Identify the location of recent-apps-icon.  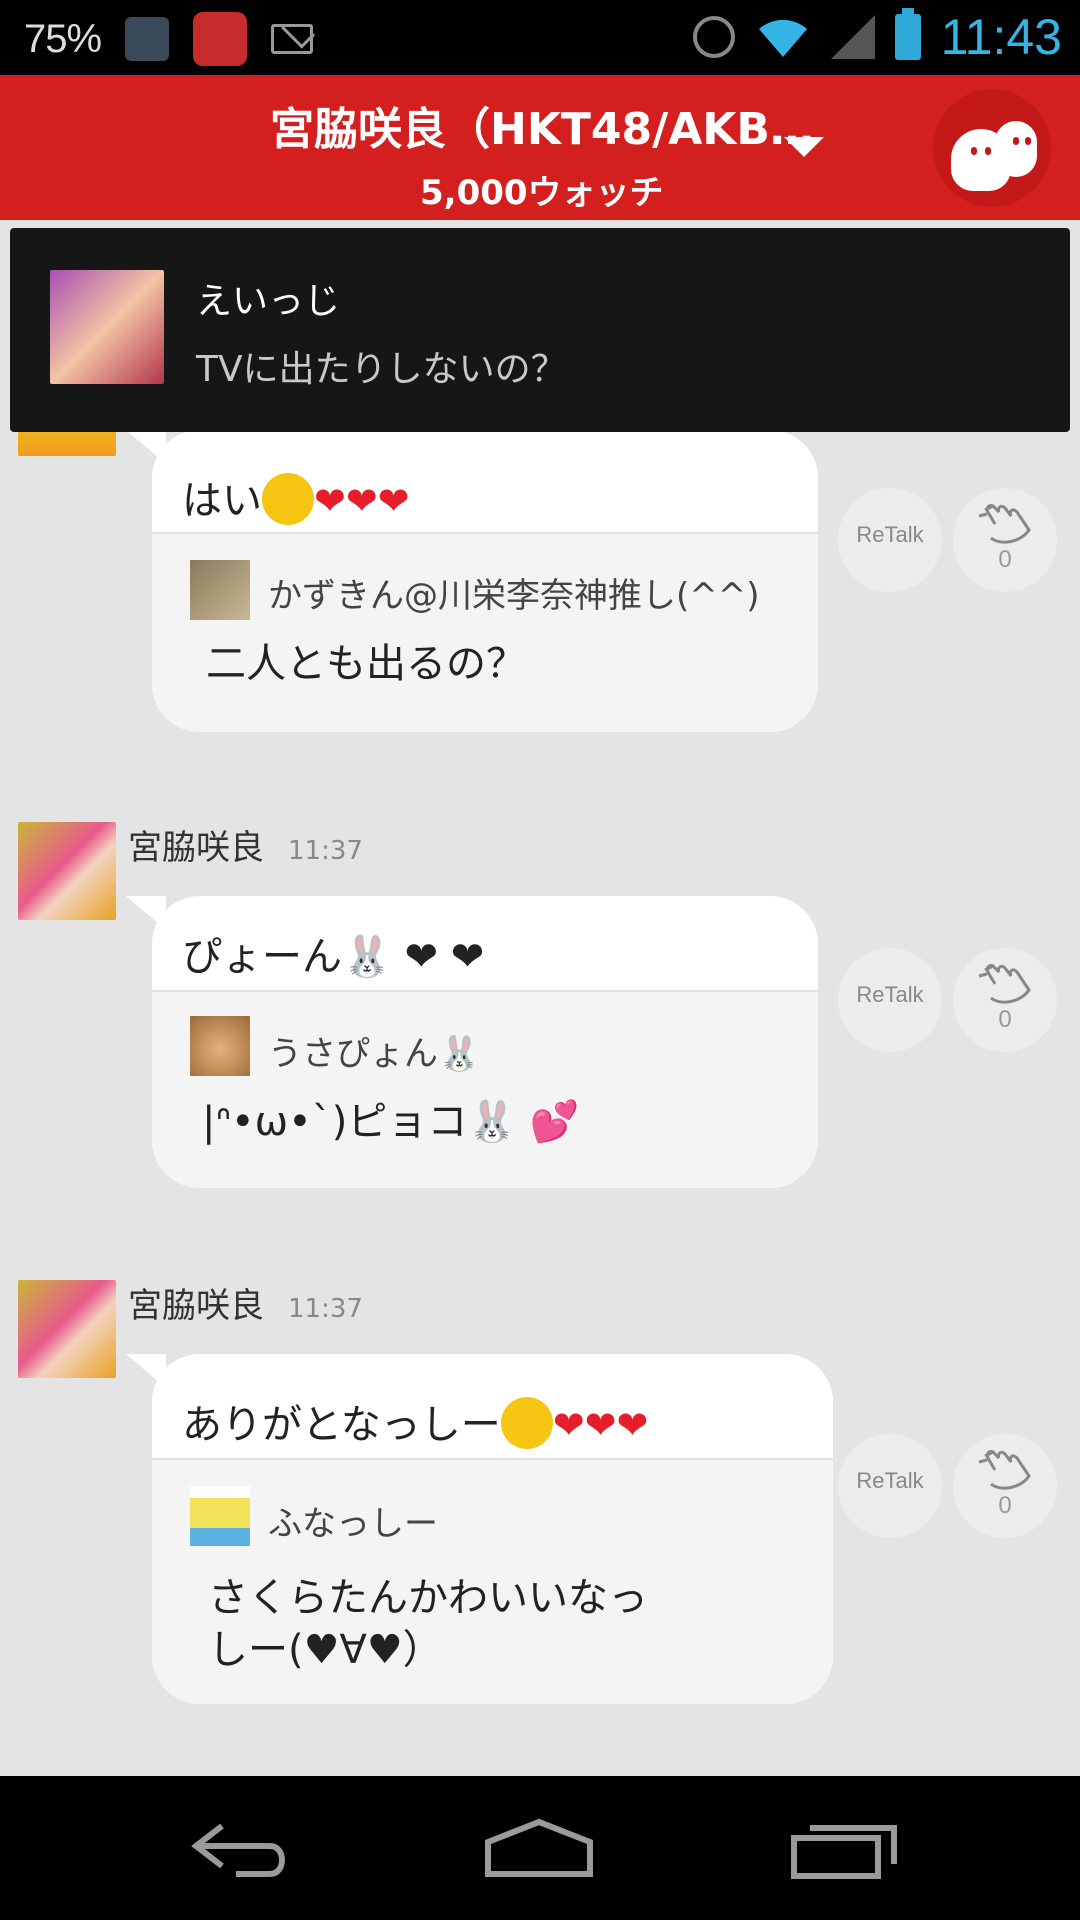
(845, 1847).